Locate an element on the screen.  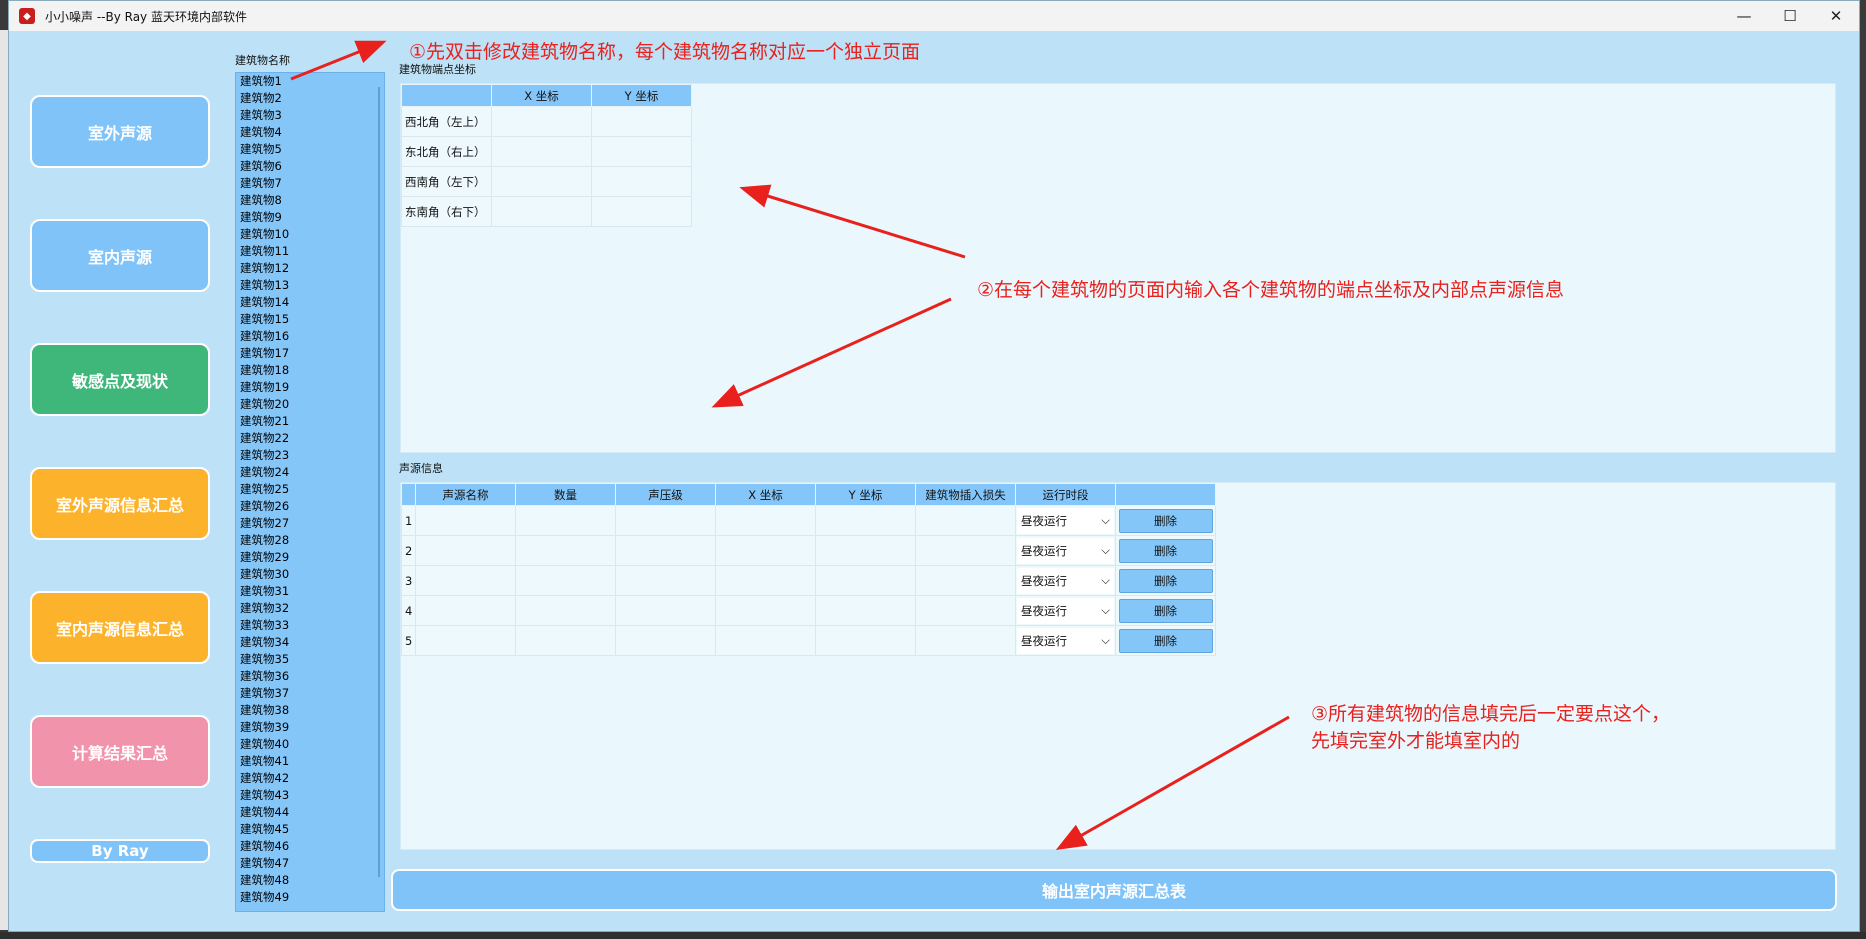
background-window-edge is located at coordinates (4, 480).